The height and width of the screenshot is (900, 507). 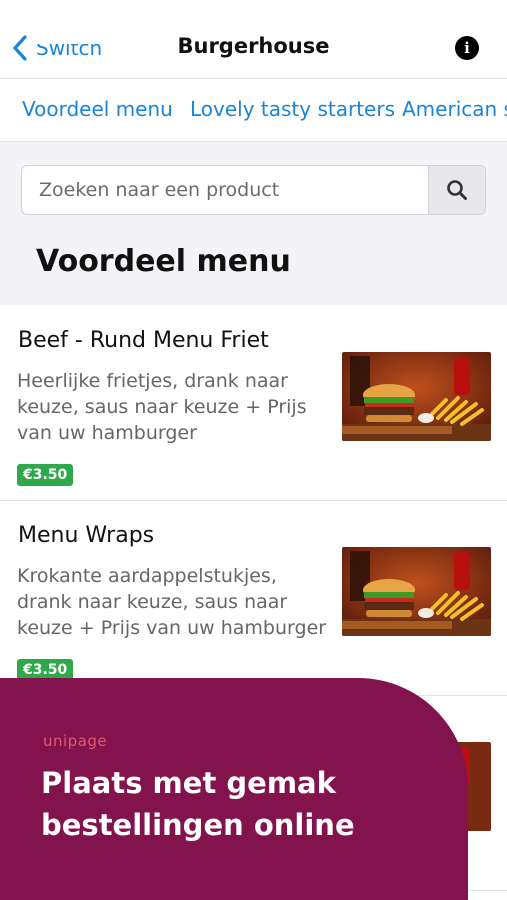 What do you see at coordinates (467, 48) in the screenshot?
I see `info-icon: i` at bounding box center [467, 48].